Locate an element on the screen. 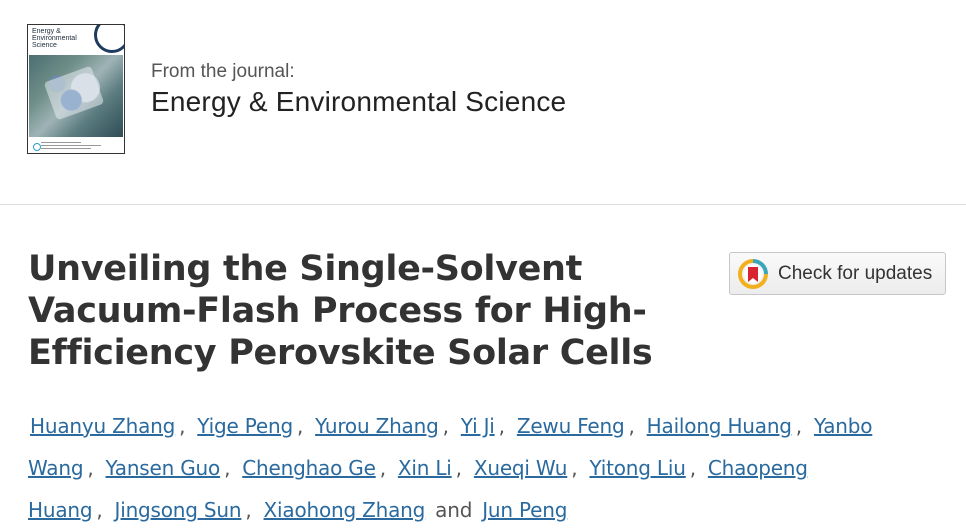  cover-footer is located at coordinates (76, 146).